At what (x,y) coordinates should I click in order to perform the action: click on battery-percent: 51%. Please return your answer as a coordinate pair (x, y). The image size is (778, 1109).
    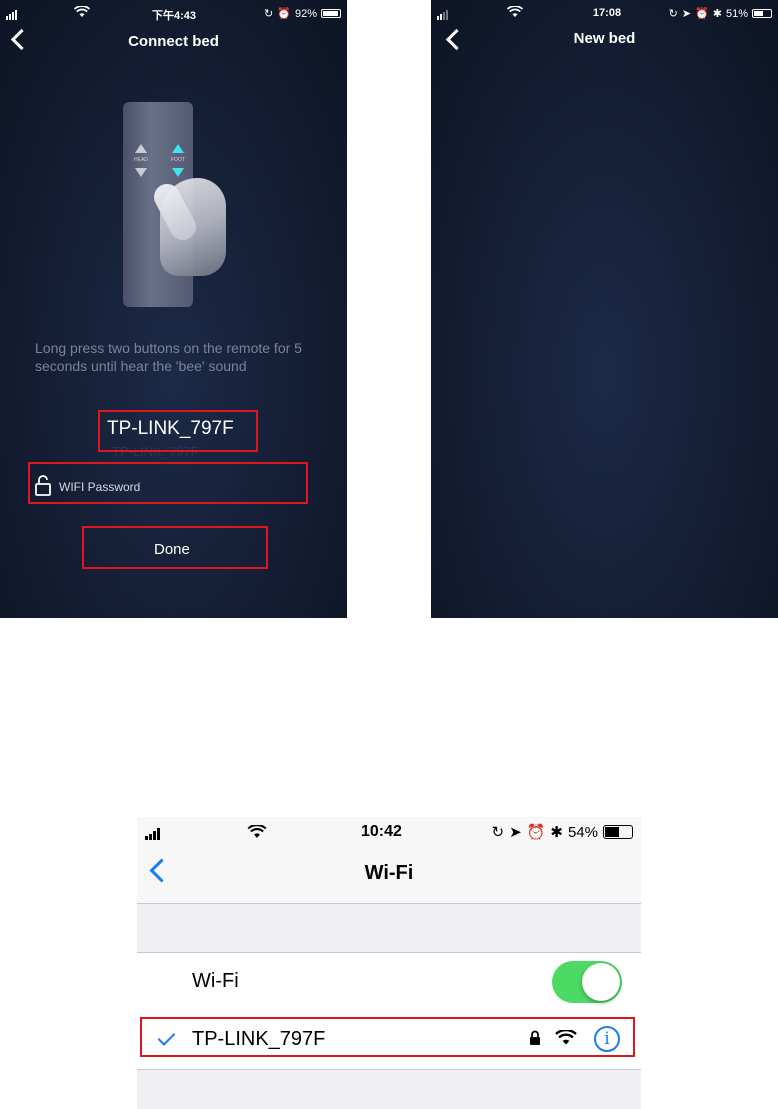
    Looking at the image, I should click on (736, 13).